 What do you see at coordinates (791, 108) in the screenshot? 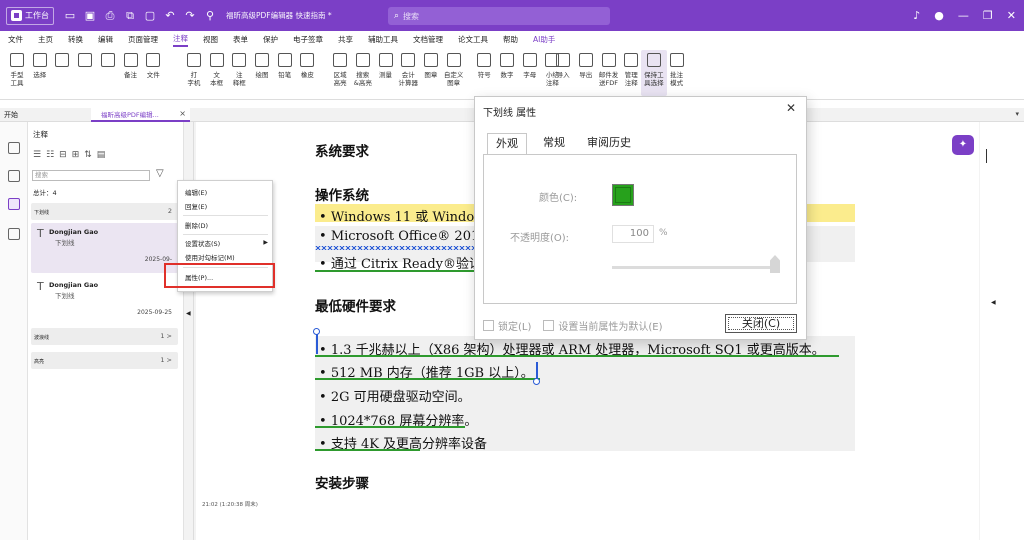
I see `close-icon: ✕` at bounding box center [791, 108].